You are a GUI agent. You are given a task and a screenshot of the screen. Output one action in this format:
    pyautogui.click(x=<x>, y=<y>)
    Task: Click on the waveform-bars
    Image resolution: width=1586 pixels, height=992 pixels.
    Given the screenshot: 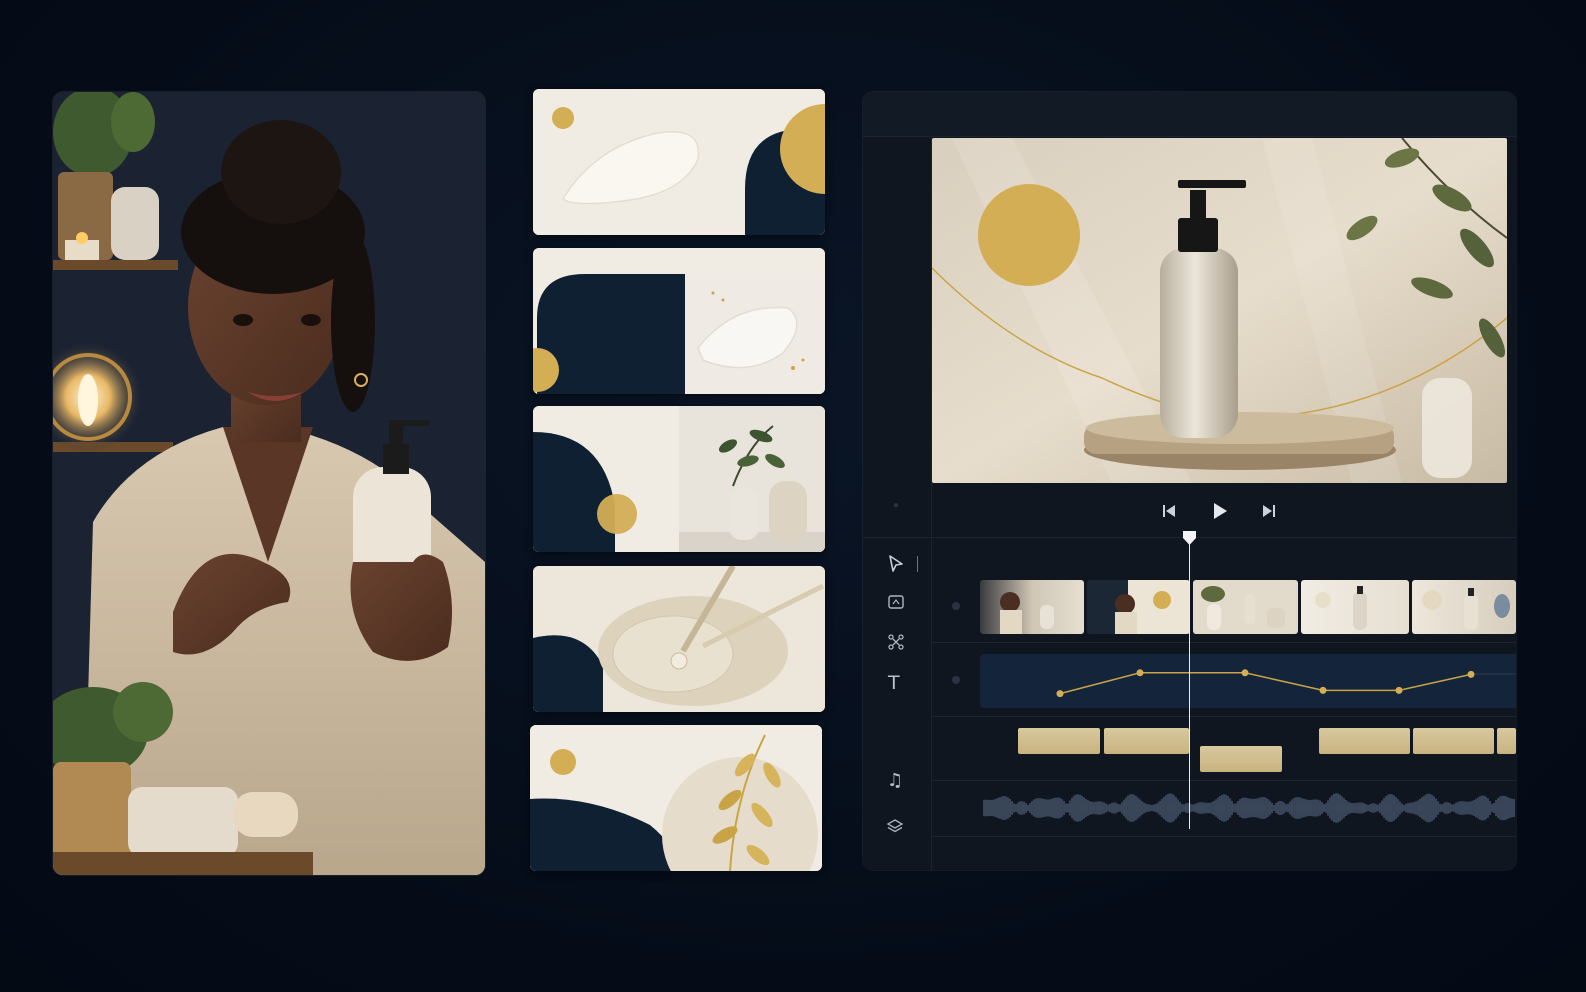 What is the action you would take?
    pyautogui.click(x=1249, y=808)
    